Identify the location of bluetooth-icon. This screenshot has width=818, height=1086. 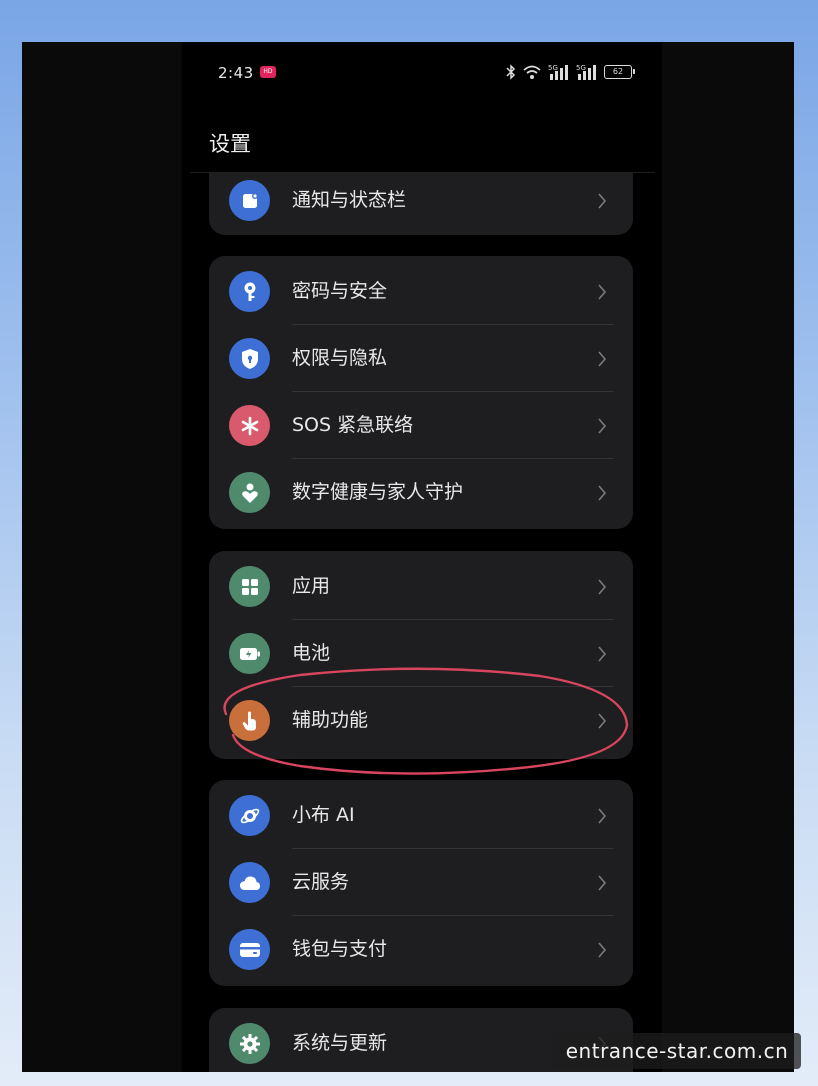
(511, 72).